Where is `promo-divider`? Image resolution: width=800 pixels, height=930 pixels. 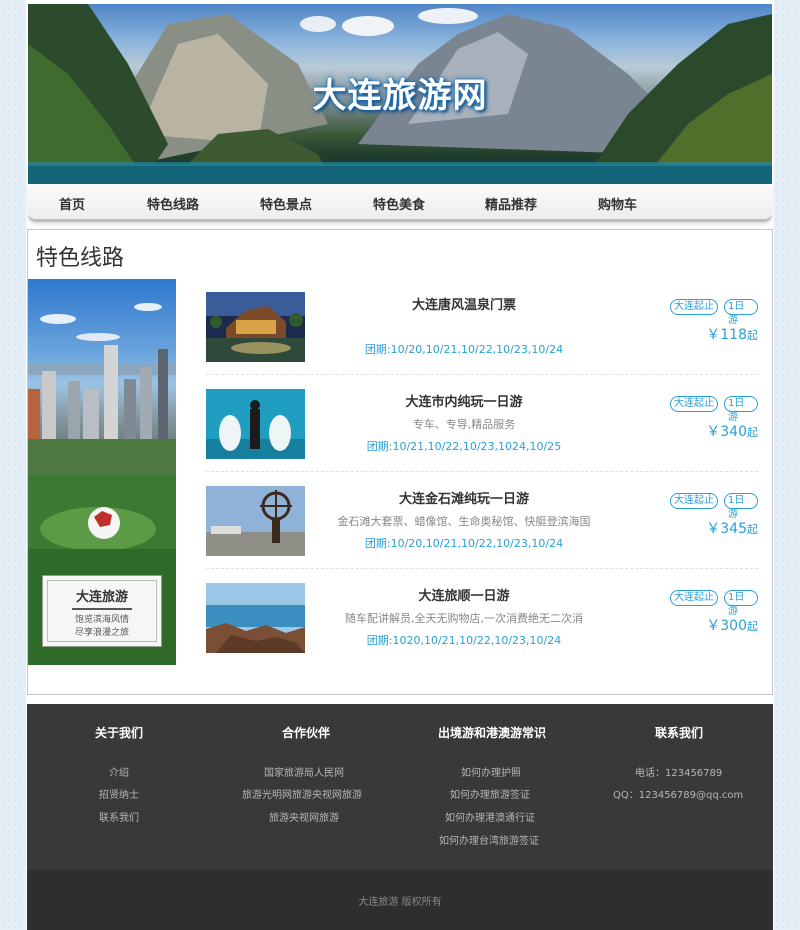
promo-divider is located at coordinates (102, 609).